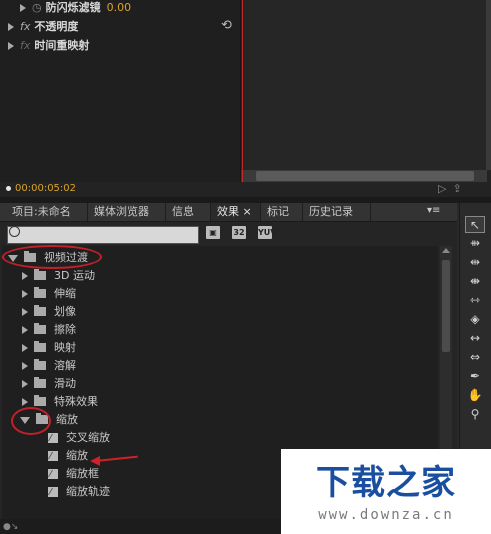 The height and width of the screenshot is (534, 491). I want to click on razor-tool-icon: ◈, so click(475, 319).